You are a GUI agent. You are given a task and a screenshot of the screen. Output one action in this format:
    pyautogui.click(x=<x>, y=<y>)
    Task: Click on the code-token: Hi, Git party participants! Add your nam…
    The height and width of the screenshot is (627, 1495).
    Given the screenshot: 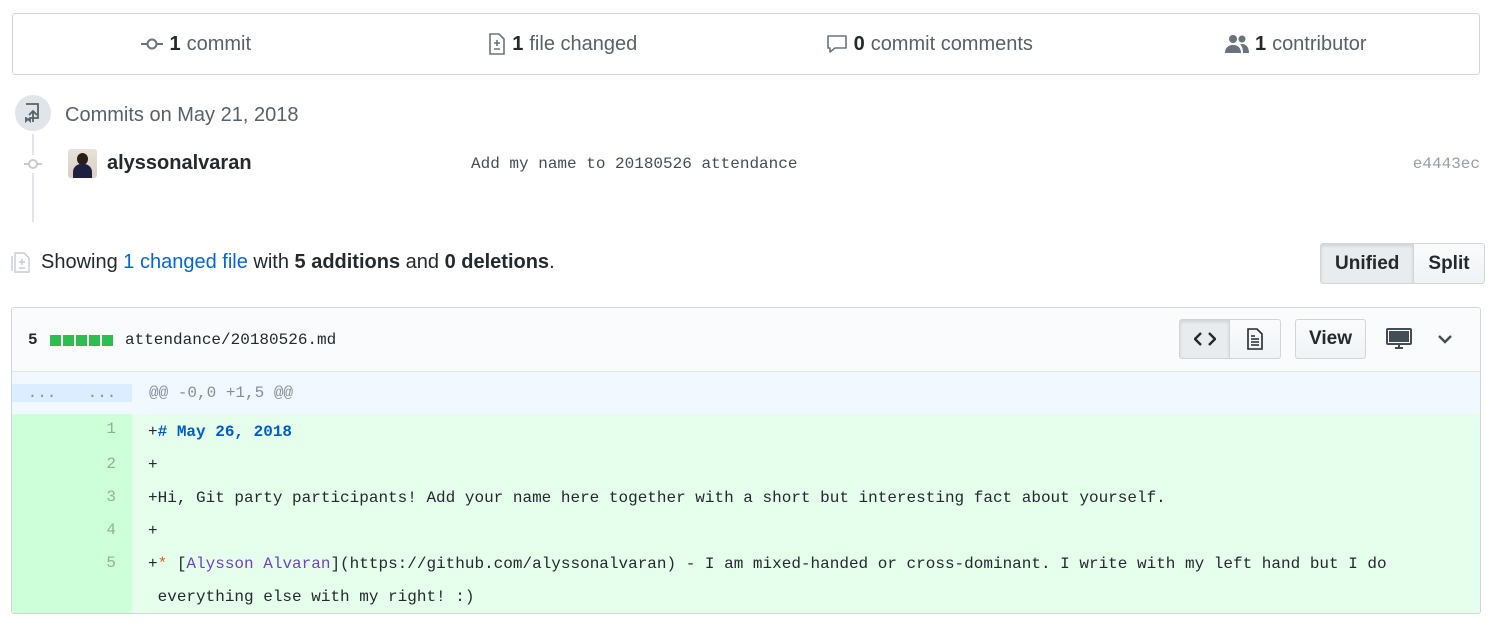 What is the action you would take?
    pyautogui.click(x=661, y=498)
    